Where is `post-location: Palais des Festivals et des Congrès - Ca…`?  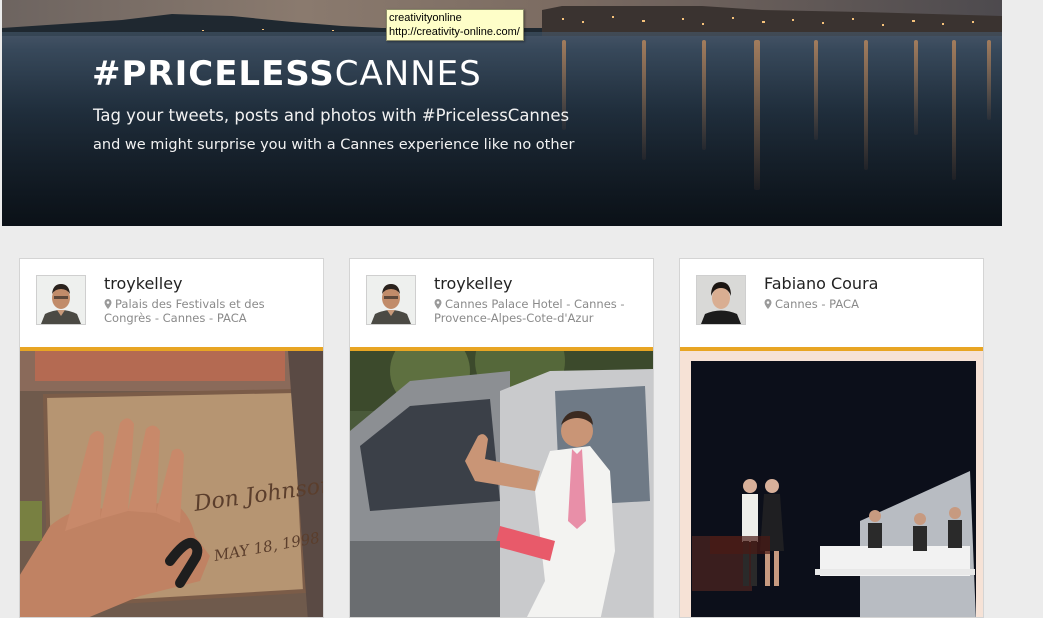 post-location: Palais des Festivals et des Congrès - Ca… is located at coordinates (204, 311).